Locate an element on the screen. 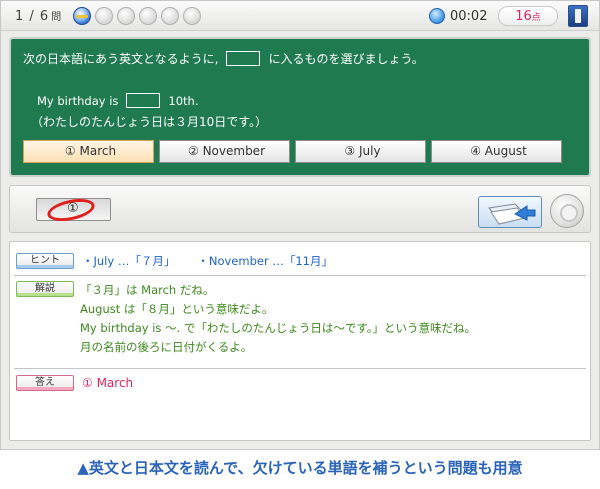 The width and height of the screenshot is (600, 489). instruction-after: に入るものを選びましょう。 is located at coordinates (346, 59).